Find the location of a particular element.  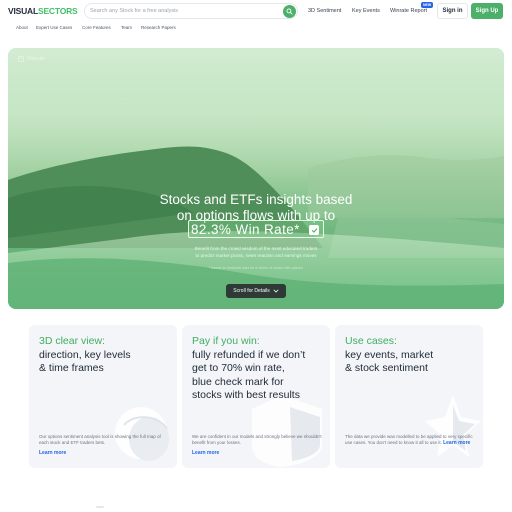

nav-winrate-report: Winrate Report is located at coordinates (408, 11).